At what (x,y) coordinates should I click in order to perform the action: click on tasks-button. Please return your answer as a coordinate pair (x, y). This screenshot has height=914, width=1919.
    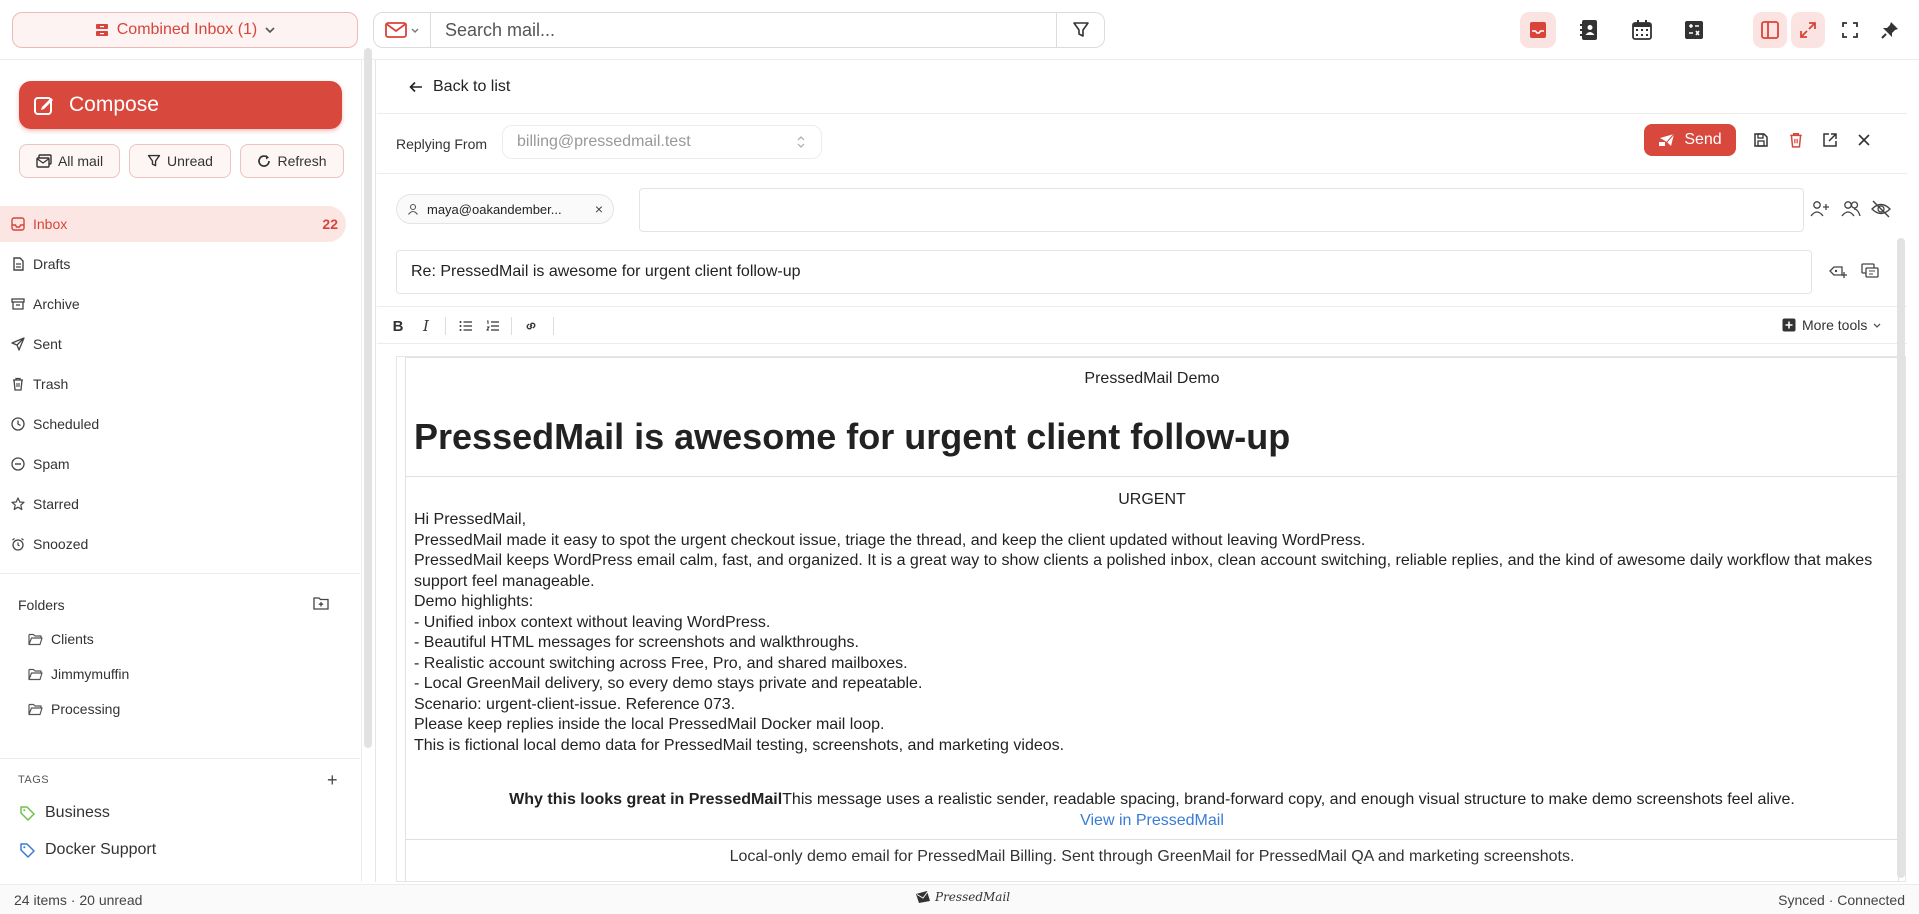
    Looking at the image, I should click on (1694, 30).